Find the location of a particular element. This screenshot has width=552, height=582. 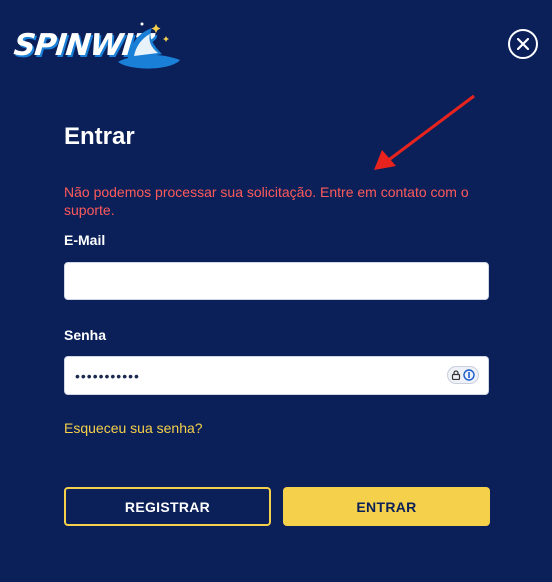

page-title: Entrar is located at coordinates (99, 136).